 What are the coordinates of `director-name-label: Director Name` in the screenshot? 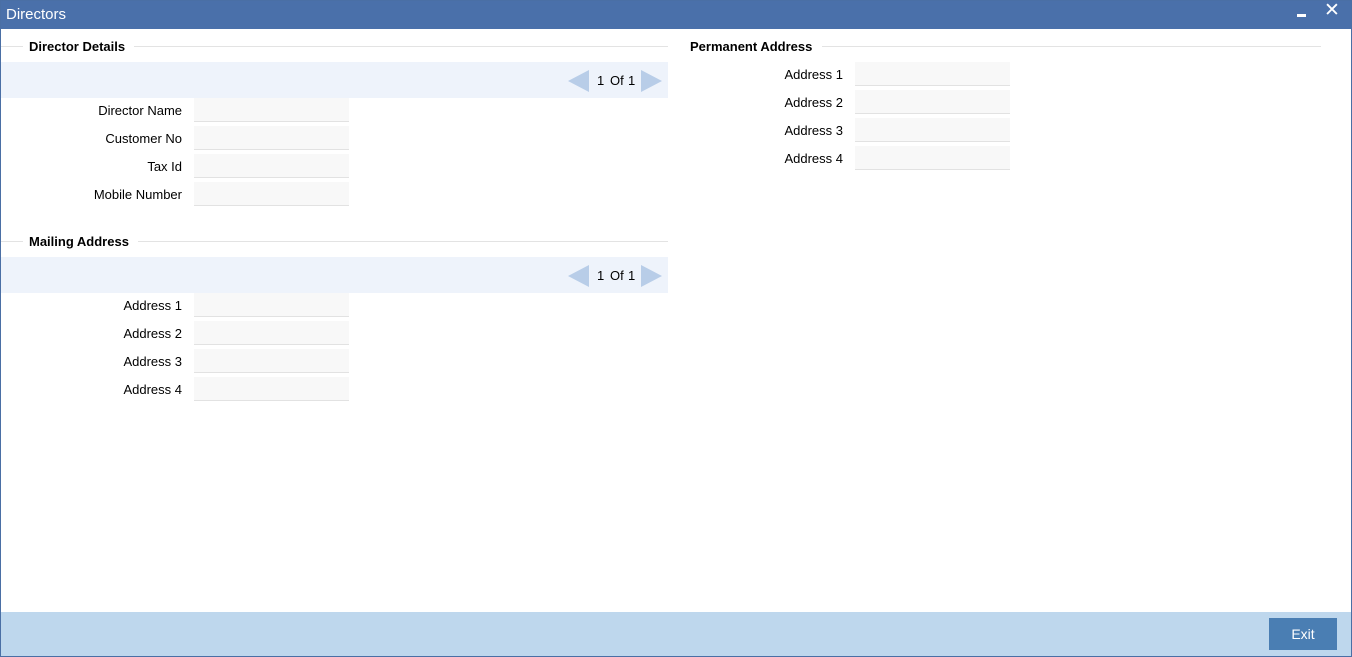 It's located at (140, 110).